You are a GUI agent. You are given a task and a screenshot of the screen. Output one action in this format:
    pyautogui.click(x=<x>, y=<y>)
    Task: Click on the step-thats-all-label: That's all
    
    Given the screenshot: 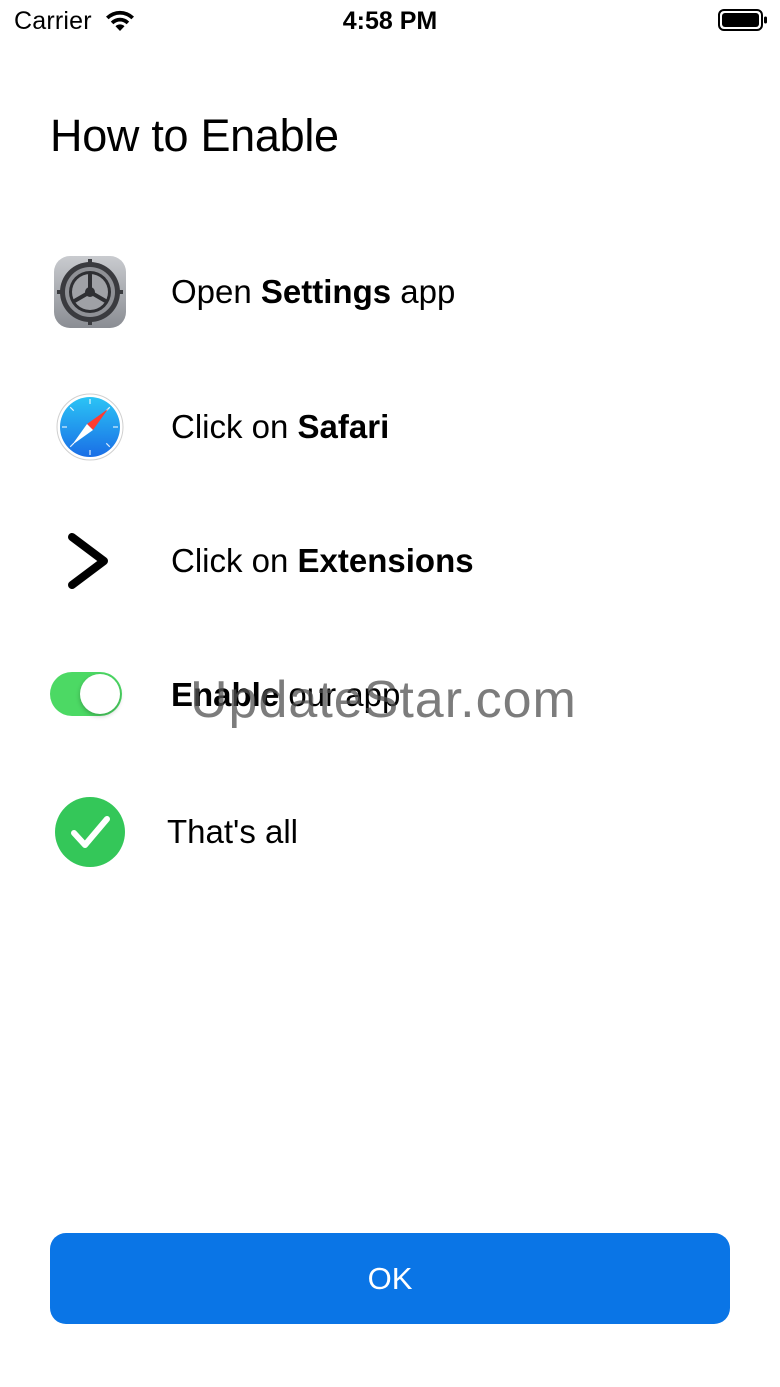 What is the action you would take?
    pyautogui.click(x=233, y=831)
    